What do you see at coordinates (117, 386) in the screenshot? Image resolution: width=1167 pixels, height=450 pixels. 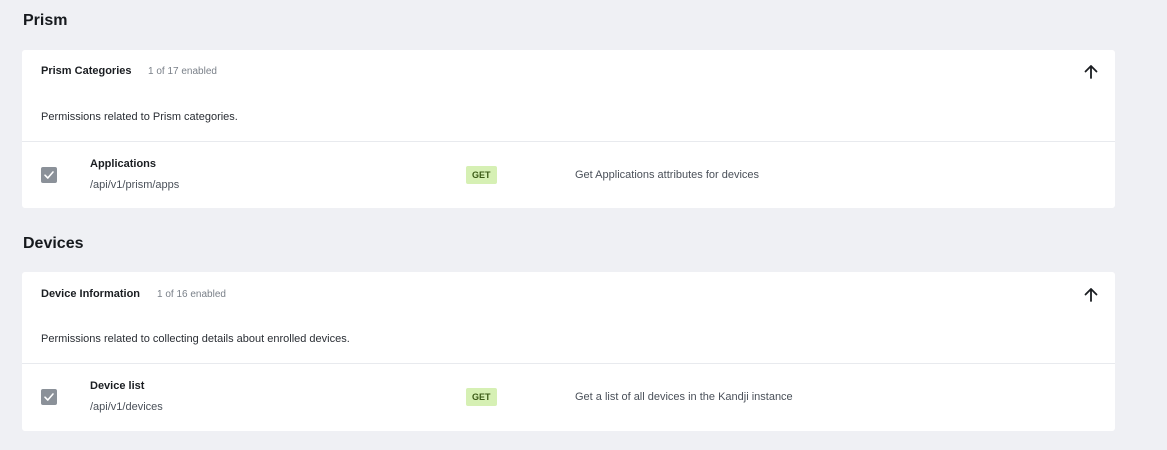 I see `permission-name: Device list` at bounding box center [117, 386].